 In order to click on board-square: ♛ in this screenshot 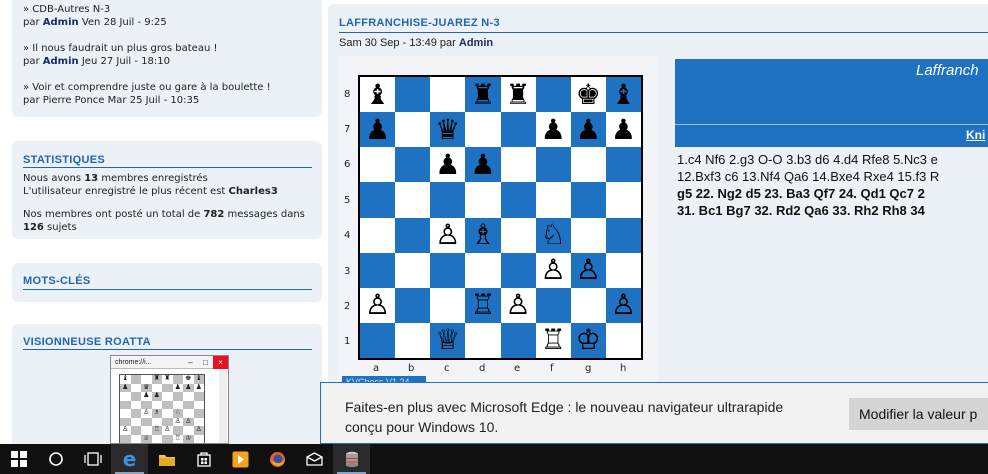, I will do `click(448, 130)`.